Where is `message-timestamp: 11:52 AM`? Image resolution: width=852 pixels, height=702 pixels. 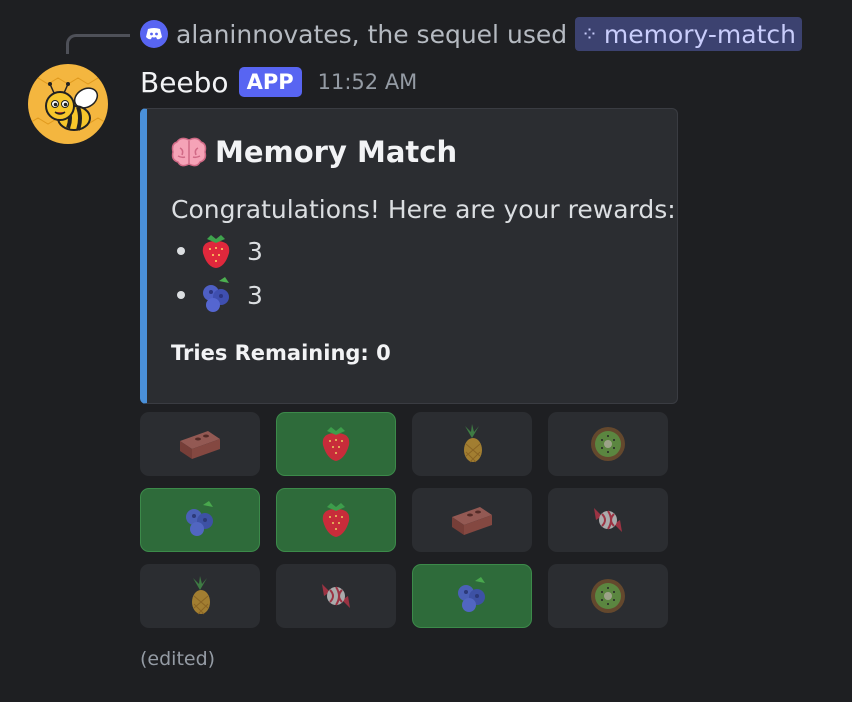 message-timestamp: 11:52 AM is located at coordinates (368, 82).